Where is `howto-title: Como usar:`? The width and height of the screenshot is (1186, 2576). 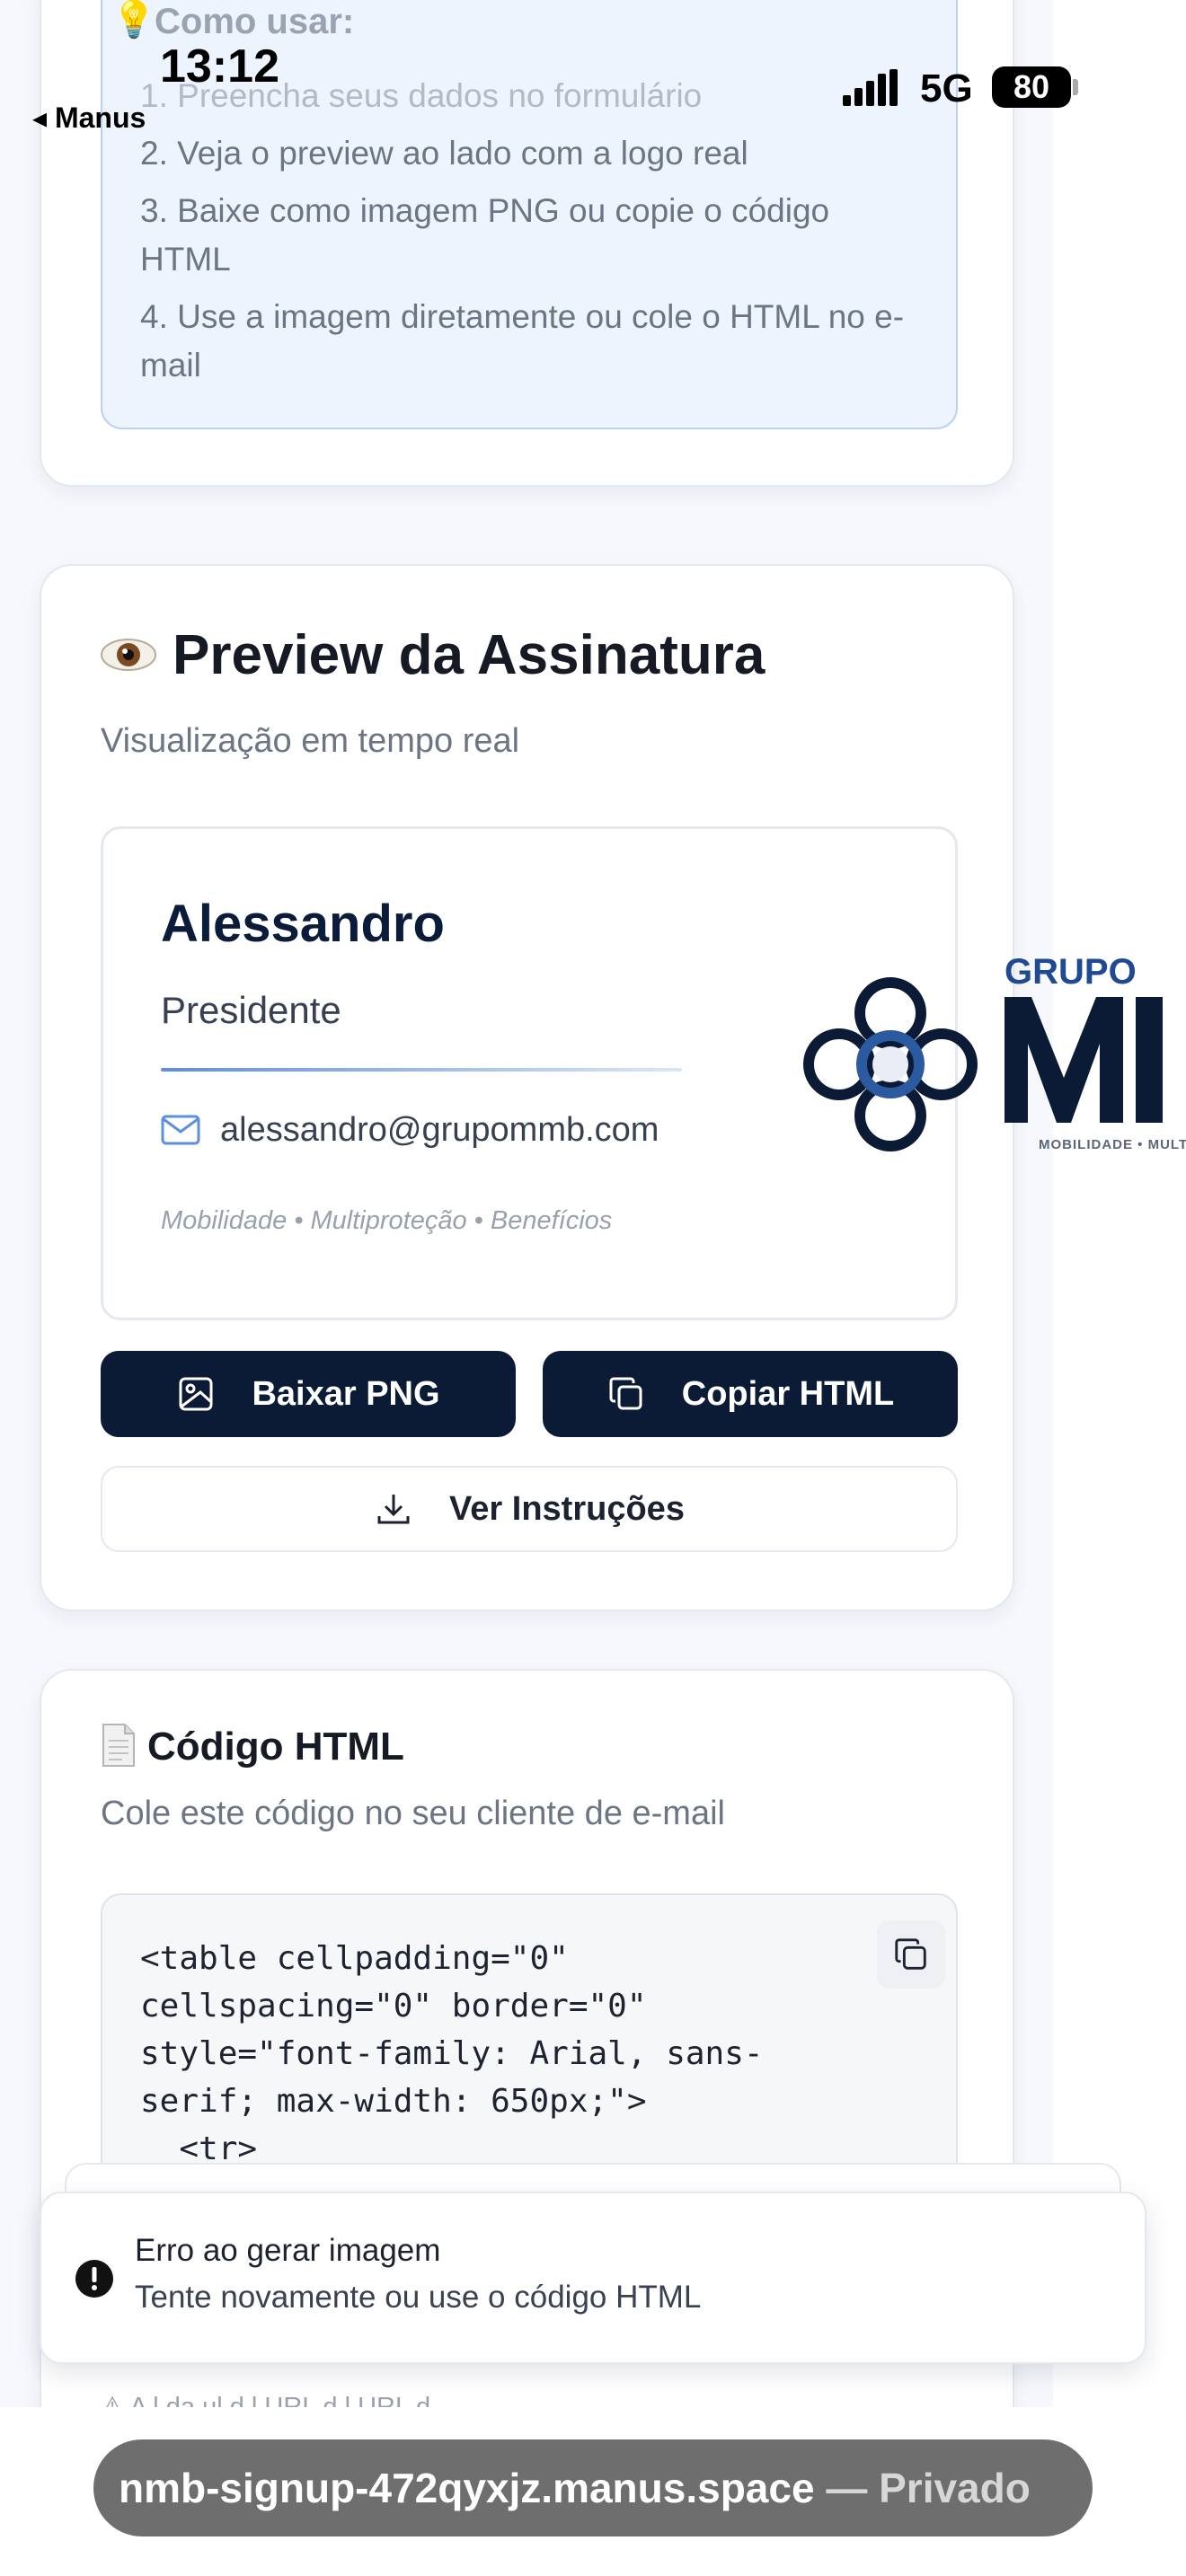
howto-title: Como usar: is located at coordinates (255, 21).